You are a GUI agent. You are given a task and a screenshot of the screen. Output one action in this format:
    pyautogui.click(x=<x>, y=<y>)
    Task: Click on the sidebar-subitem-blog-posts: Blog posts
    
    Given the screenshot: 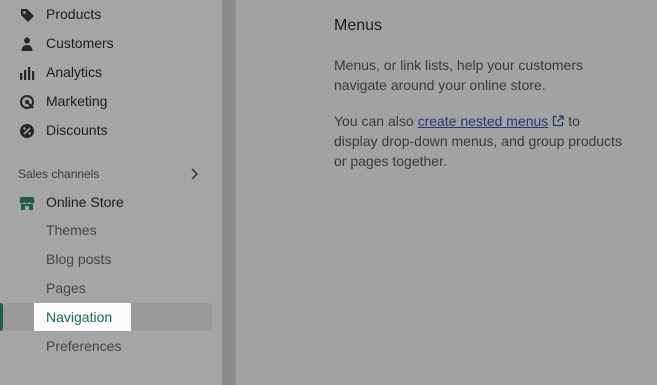 What is the action you would take?
    pyautogui.click(x=106, y=259)
    